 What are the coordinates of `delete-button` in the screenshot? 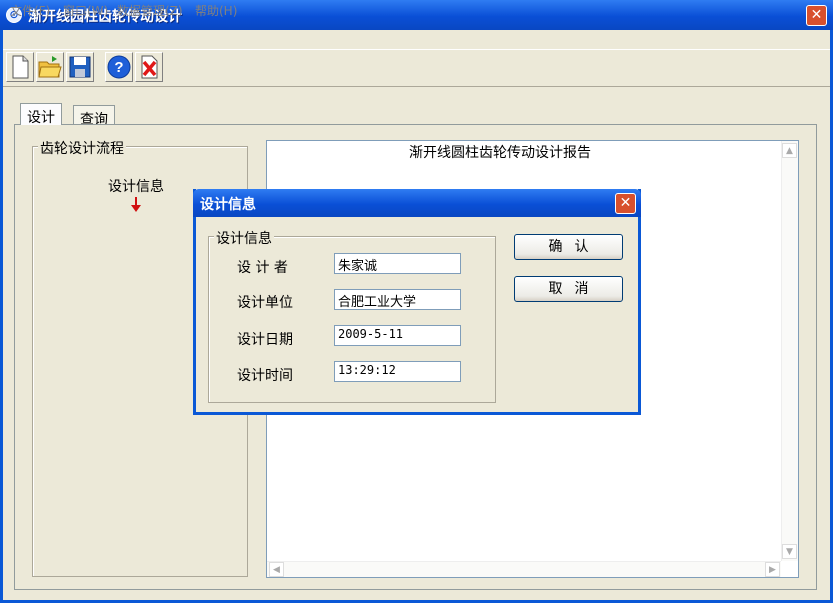 It's located at (149, 67).